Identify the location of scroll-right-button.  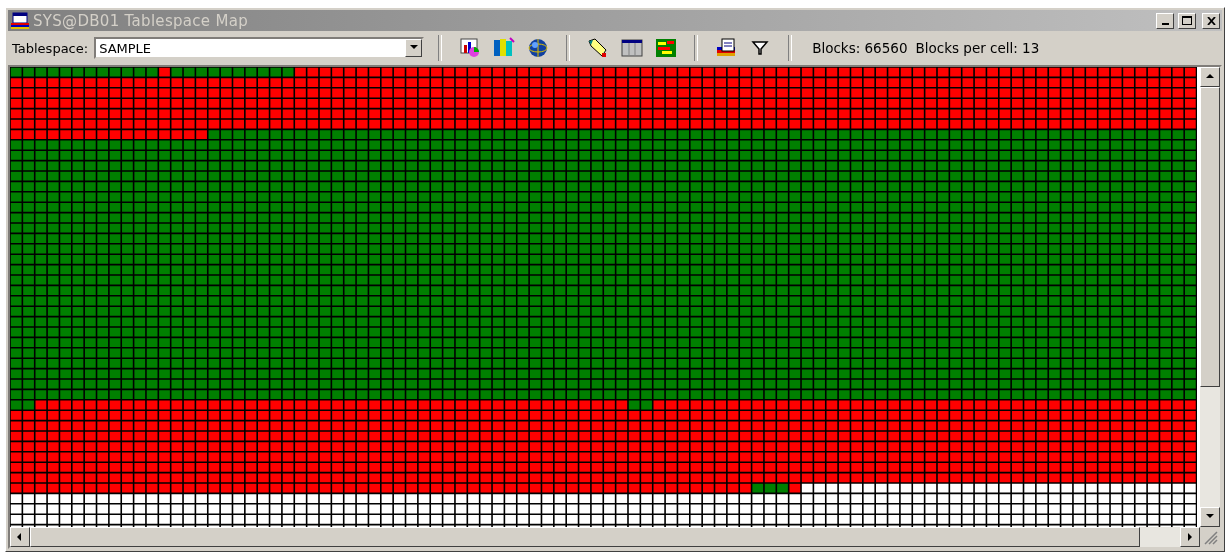
(1190, 537).